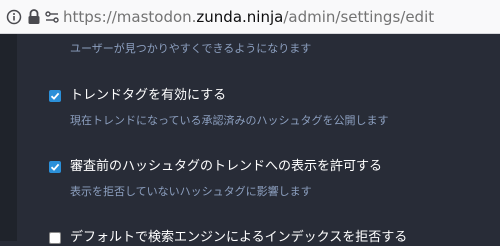 This screenshot has width=500, height=246. I want to click on trends-checkbox, so click(55, 96).